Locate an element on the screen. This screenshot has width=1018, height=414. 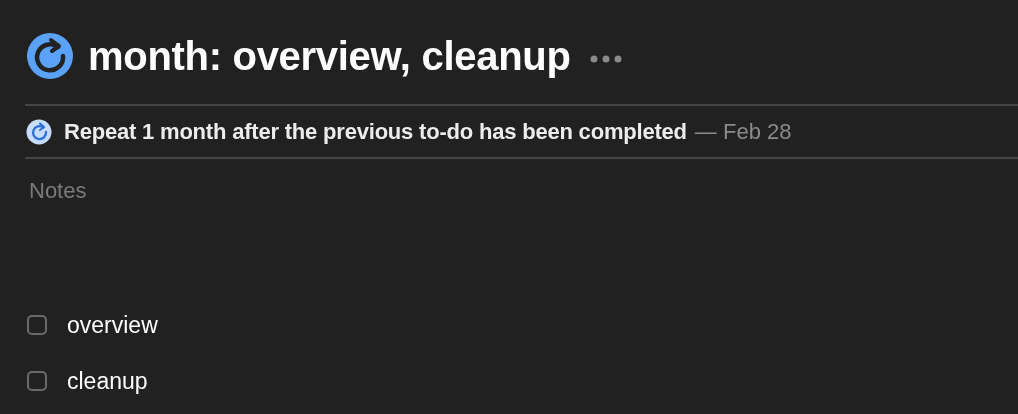
repeat-date: — Feb 28 is located at coordinates (743, 131).